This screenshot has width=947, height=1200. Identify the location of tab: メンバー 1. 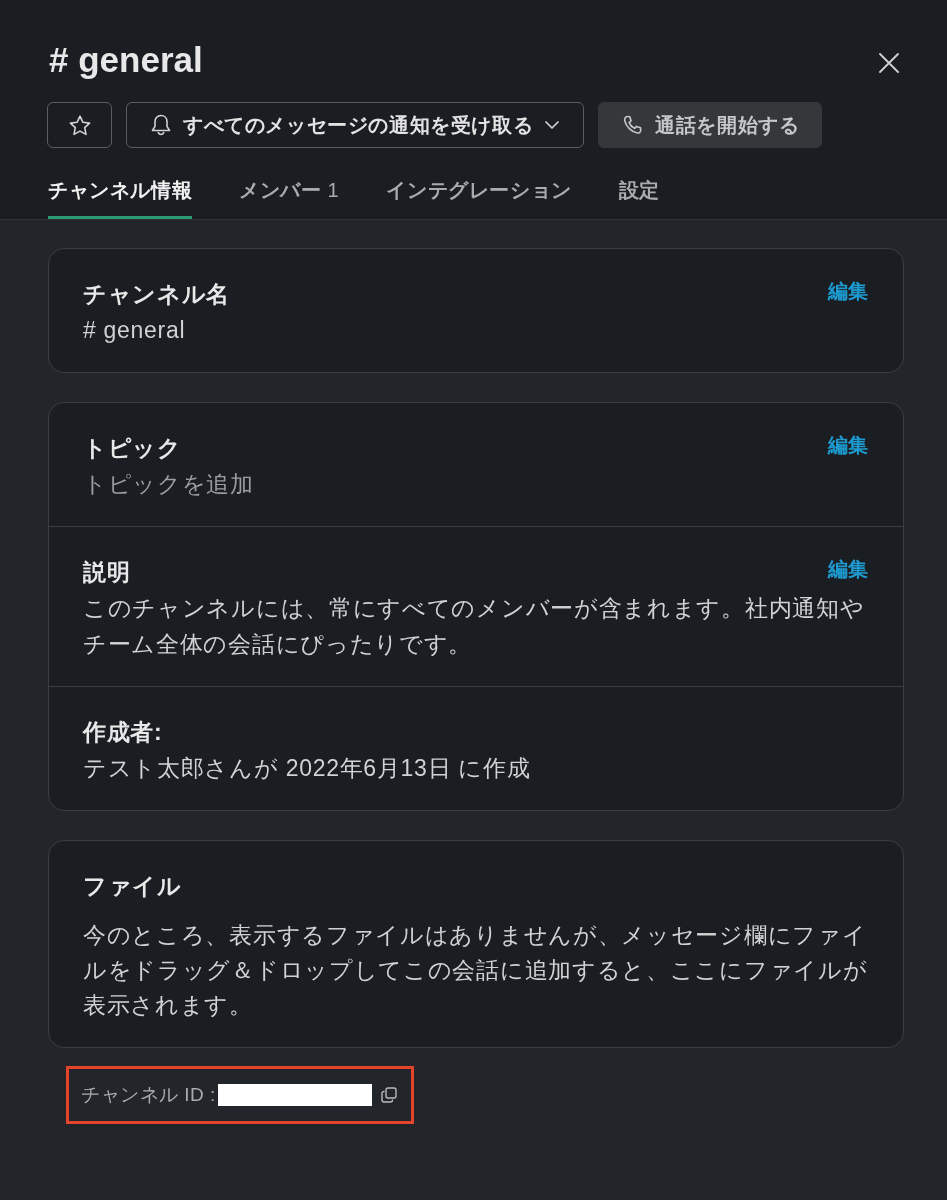
(289, 183).